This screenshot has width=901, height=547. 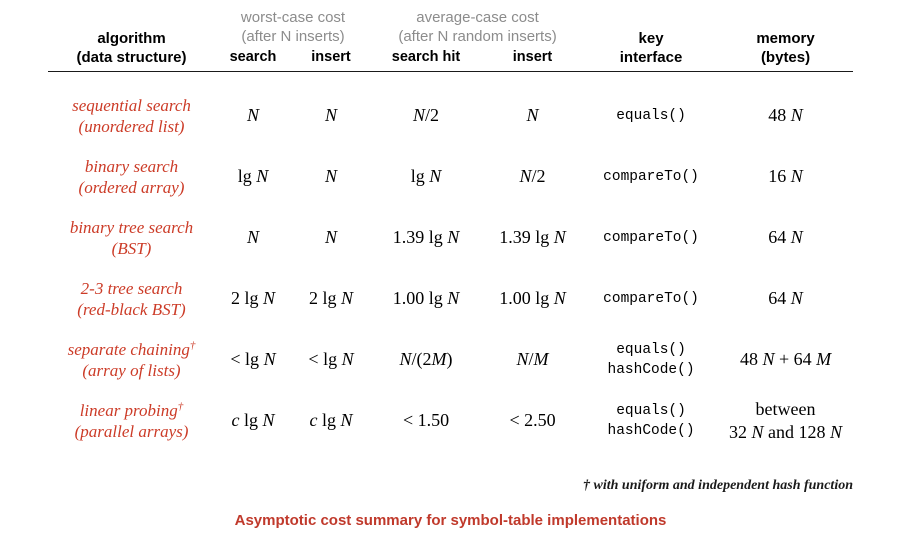 I want to click on header-worst-insert: insert, so click(x=331, y=57).